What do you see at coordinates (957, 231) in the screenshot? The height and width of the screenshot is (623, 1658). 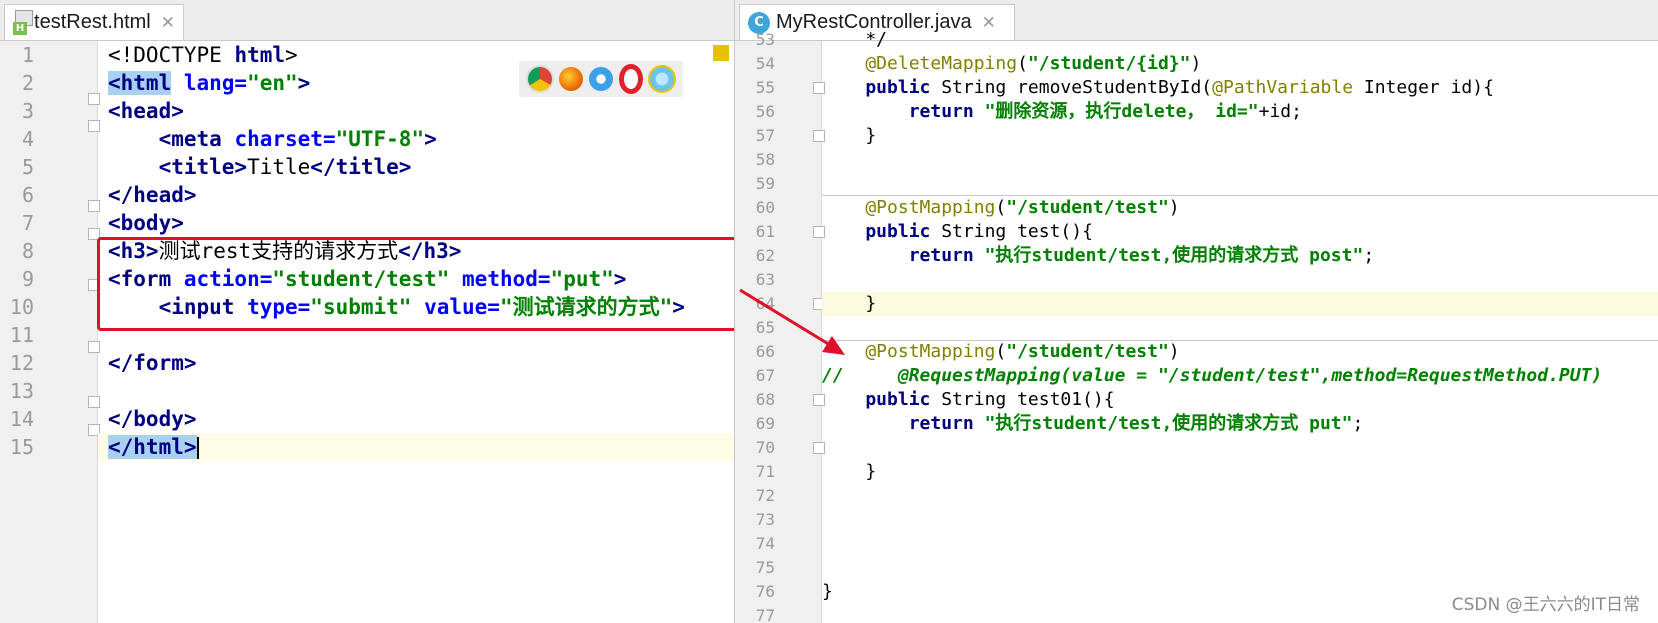 I see `code-line-61: public String test(){` at bounding box center [957, 231].